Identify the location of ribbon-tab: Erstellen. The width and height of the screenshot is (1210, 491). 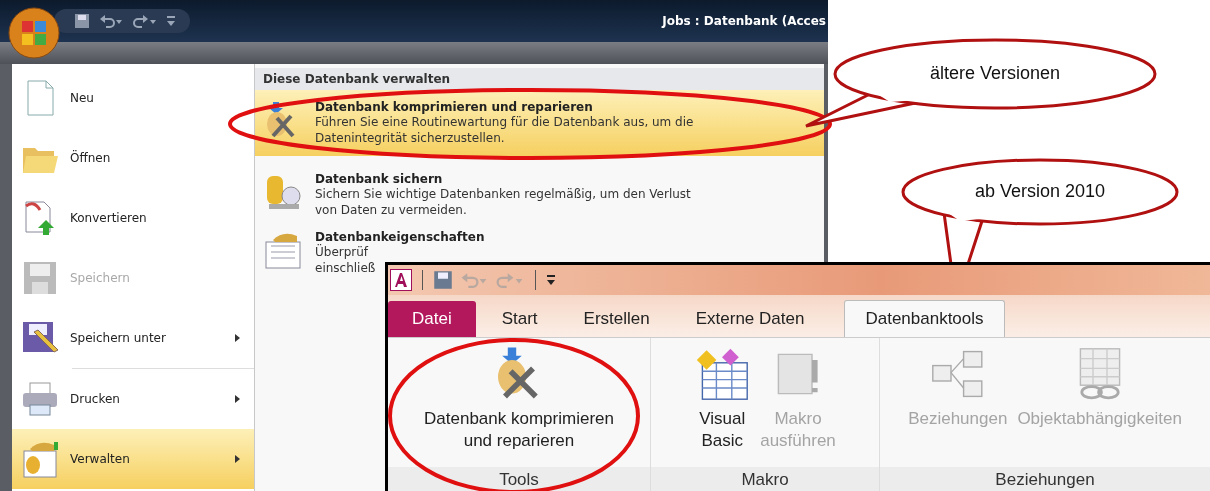
(616, 319).